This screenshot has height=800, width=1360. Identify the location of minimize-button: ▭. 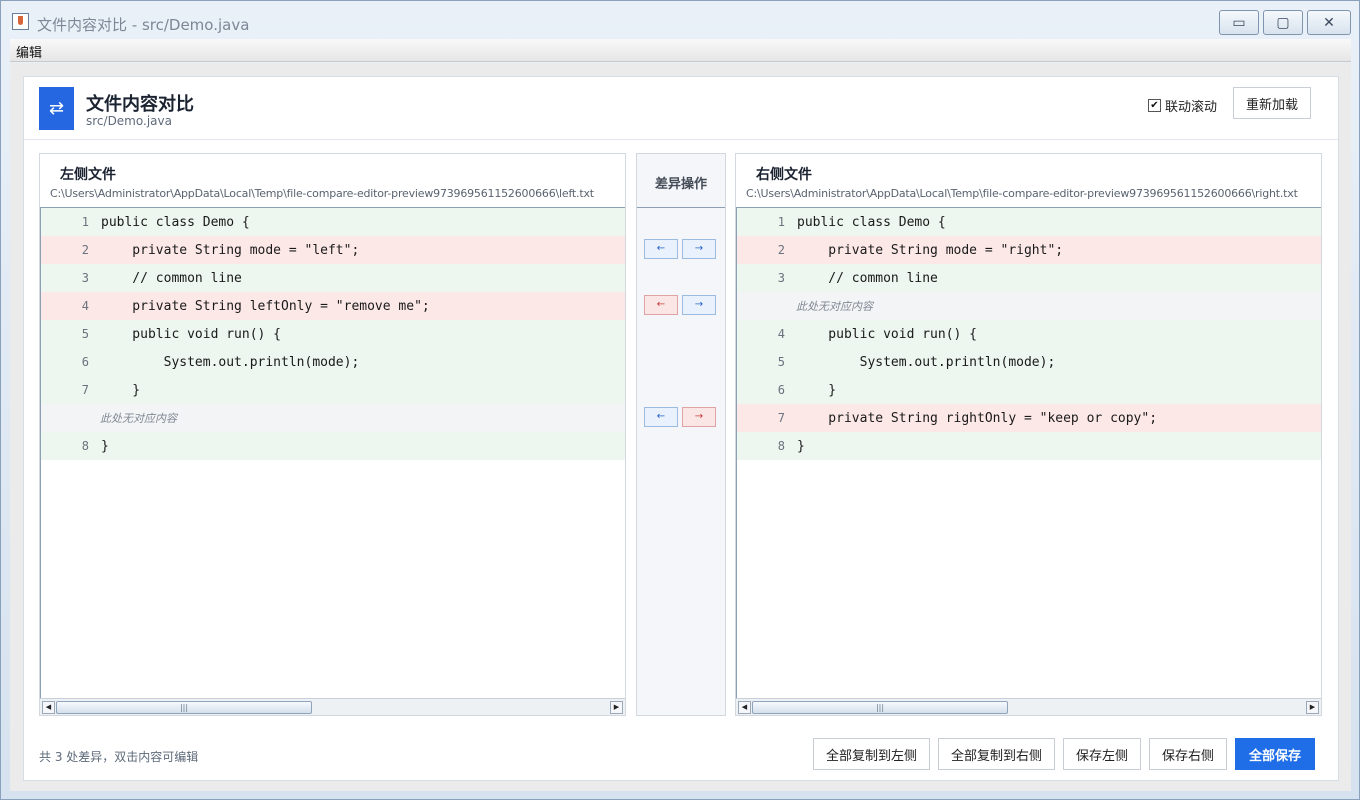
(1239, 22).